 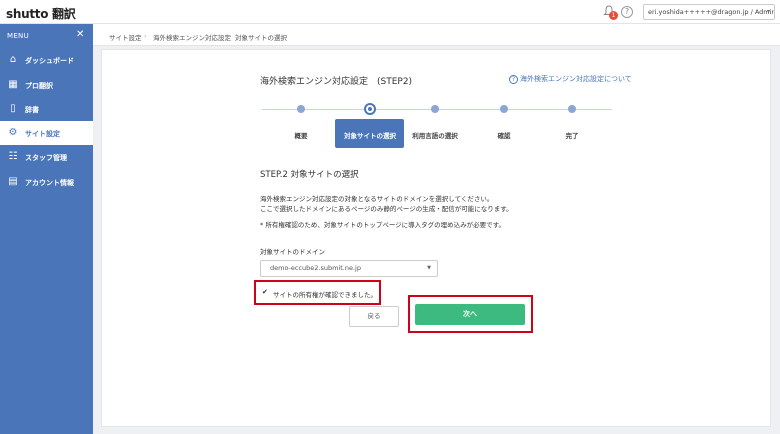 I want to click on breadcrumb-item: 対象サイトの選択, so click(x=261, y=38).